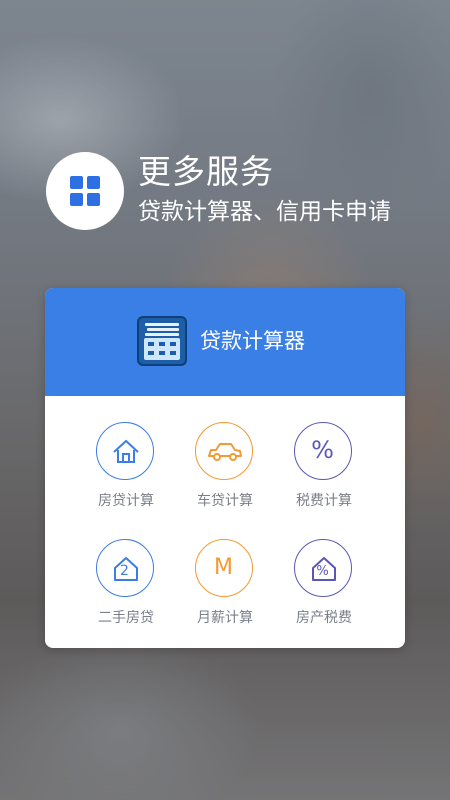 The height and width of the screenshot is (800, 450). I want to click on salary-m-icon: M, so click(224, 568).